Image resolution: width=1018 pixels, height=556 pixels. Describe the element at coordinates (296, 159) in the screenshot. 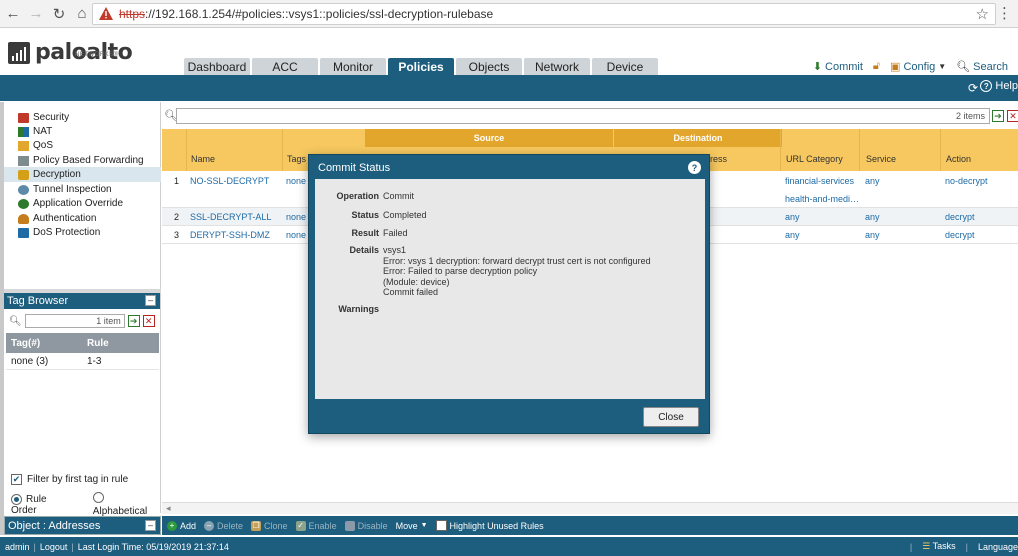

I see `column-tags: Tags` at that location.